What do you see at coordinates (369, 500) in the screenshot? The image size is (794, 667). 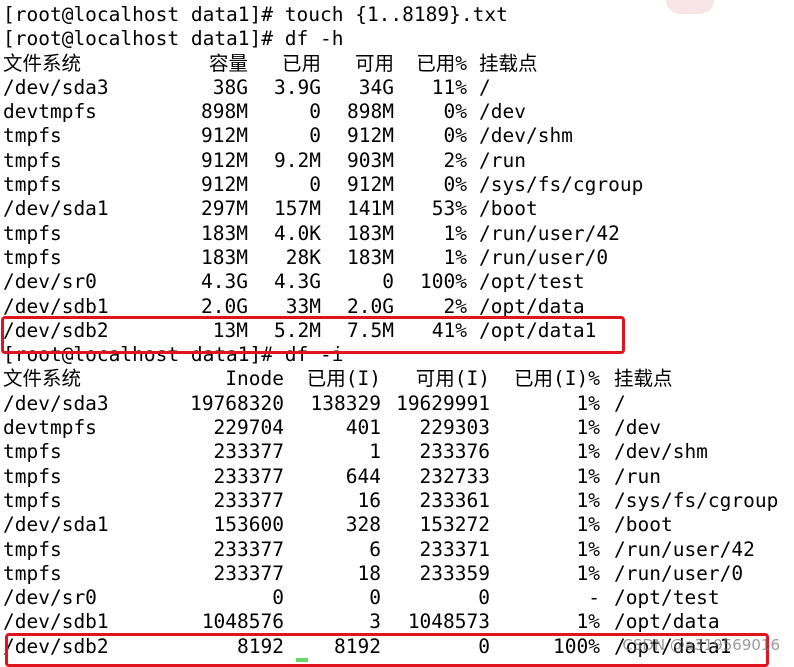 I see `cell-iused: 16` at bounding box center [369, 500].